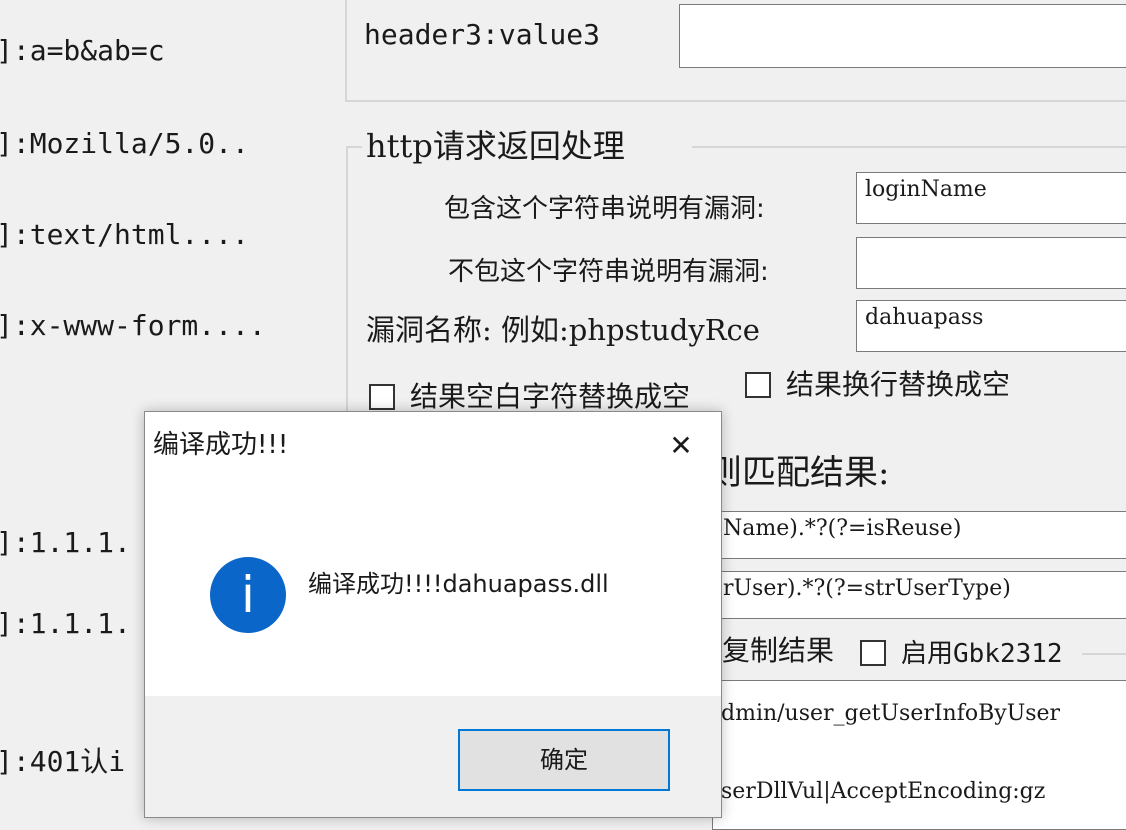 The image size is (1126, 830). What do you see at coordinates (347, 281) in the screenshot?
I see `response-group-left-border` at bounding box center [347, 281].